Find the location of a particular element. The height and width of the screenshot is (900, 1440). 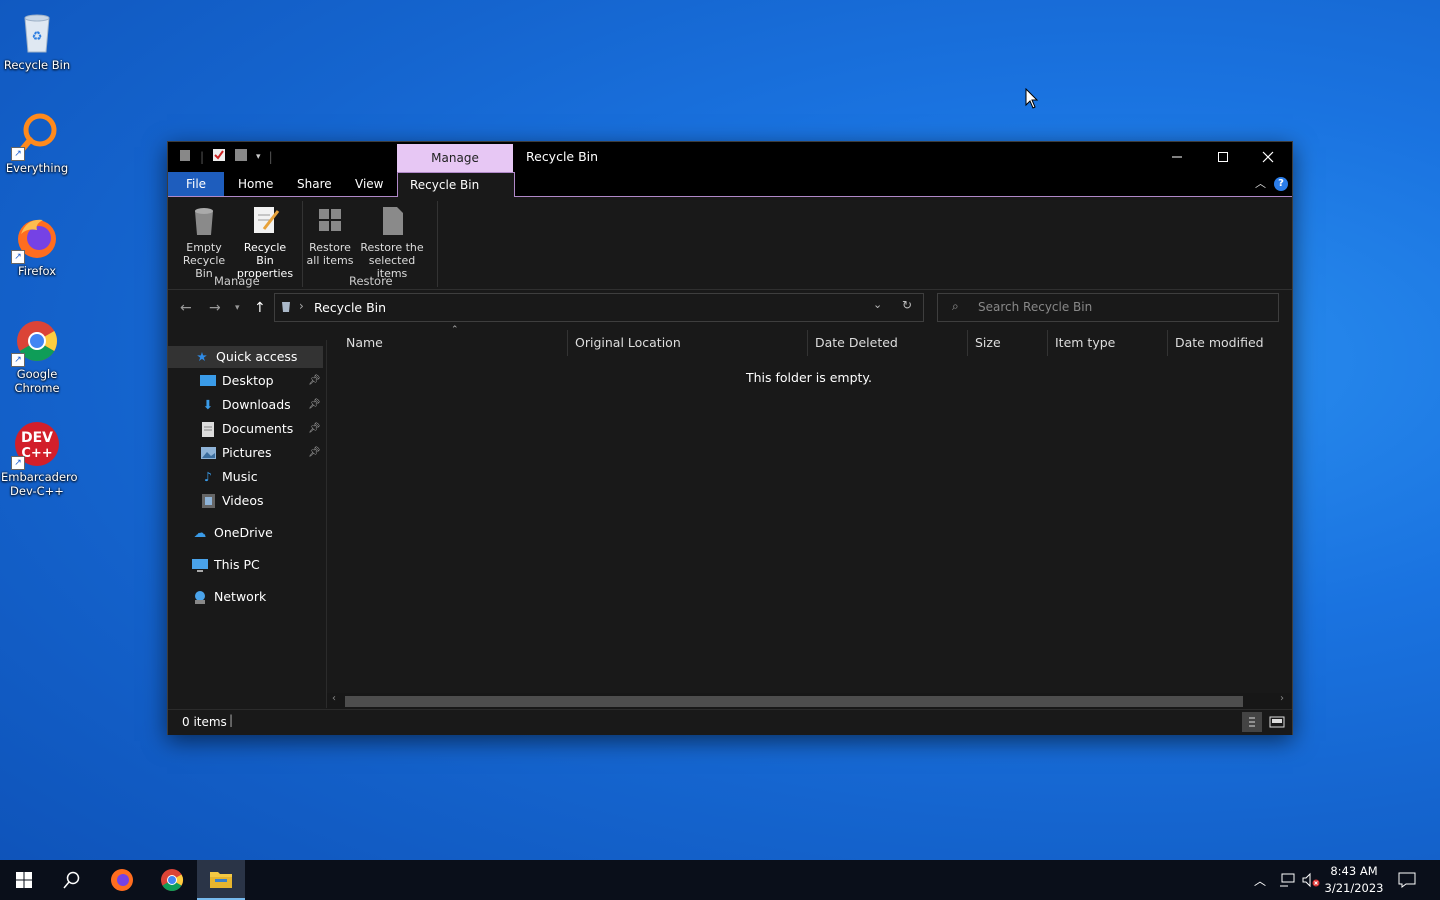

tab-share: Share is located at coordinates (314, 184).